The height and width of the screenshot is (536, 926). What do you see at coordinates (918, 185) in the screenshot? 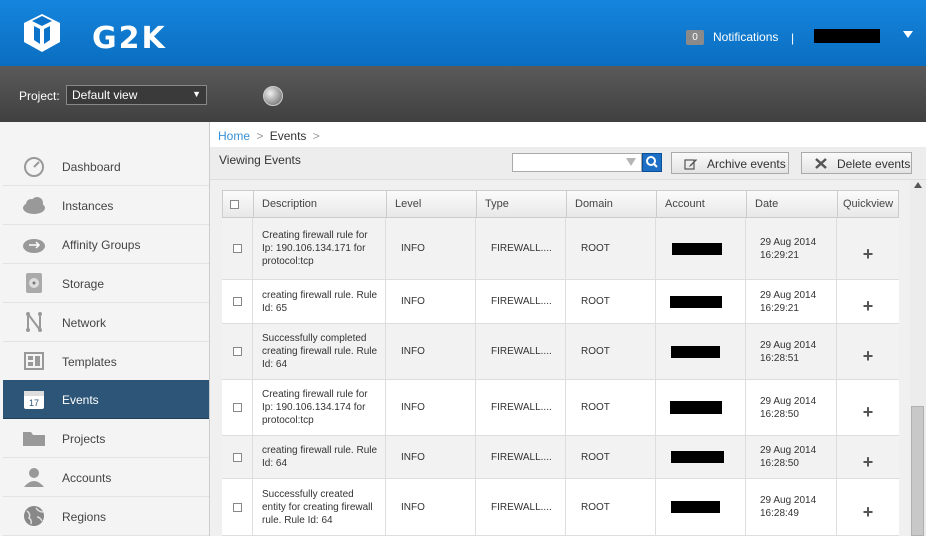
I see `scroll-up-arrow-icon` at bounding box center [918, 185].